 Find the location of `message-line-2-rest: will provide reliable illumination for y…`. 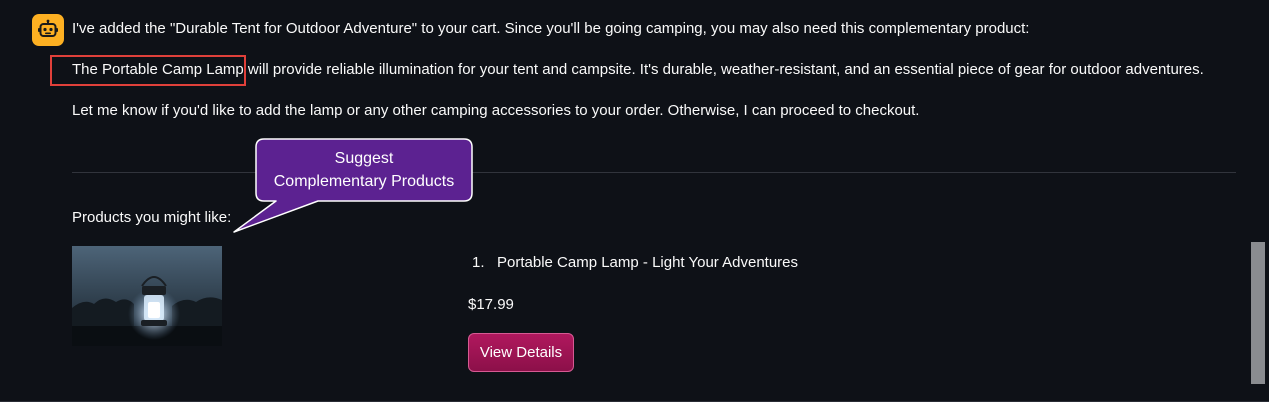

message-line-2-rest: will provide reliable illumination for y… is located at coordinates (723, 69).